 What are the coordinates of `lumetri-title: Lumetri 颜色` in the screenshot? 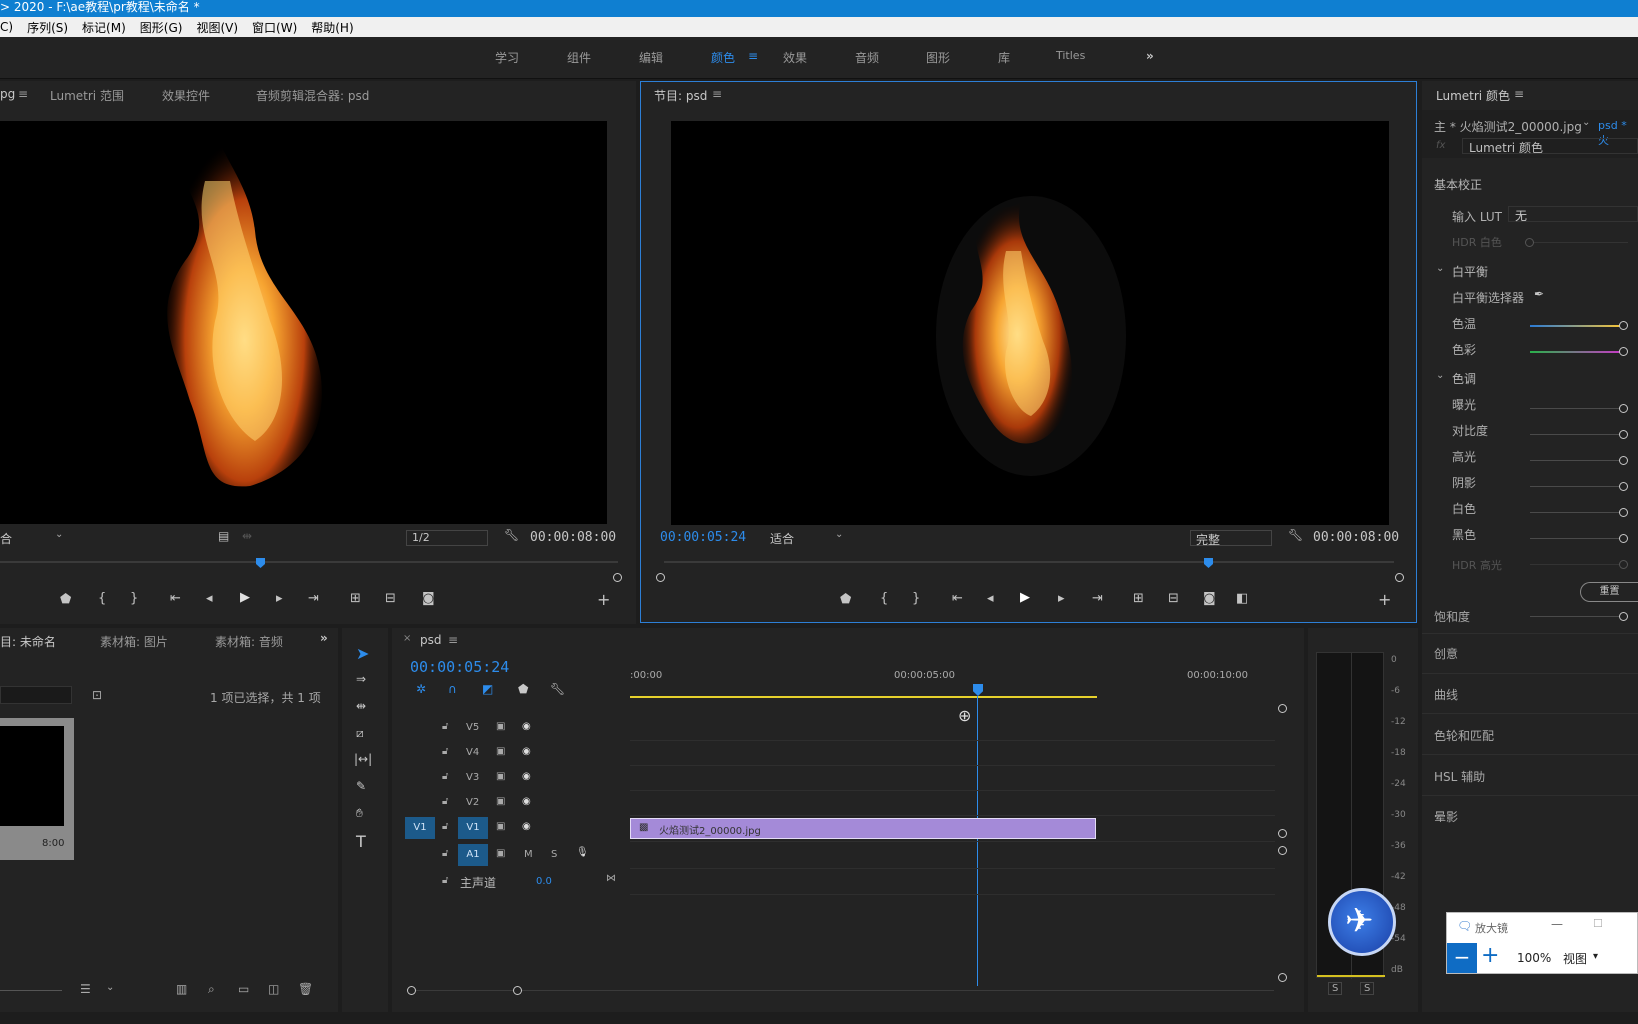 It's located at (1473, 95).